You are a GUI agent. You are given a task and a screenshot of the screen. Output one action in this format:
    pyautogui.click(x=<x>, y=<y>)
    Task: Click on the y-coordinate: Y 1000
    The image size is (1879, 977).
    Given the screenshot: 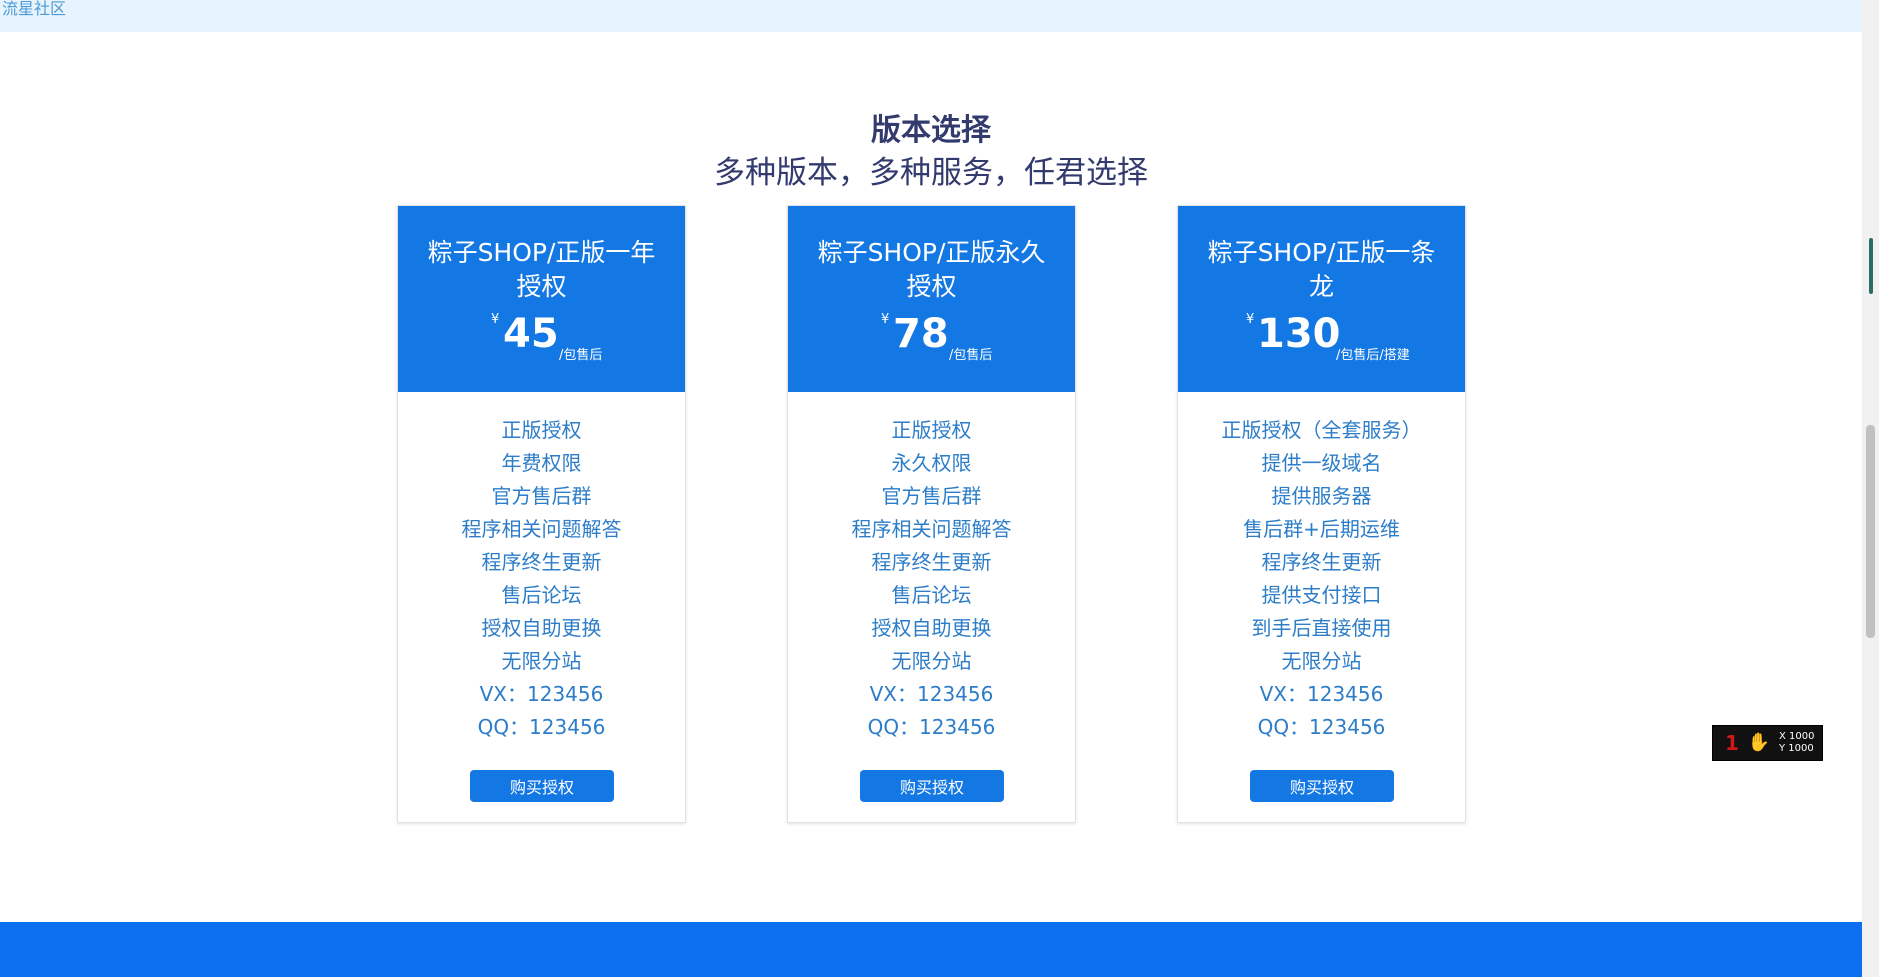 What is the action you would take?
    pyautogui.click(x=1796, y=748)
    